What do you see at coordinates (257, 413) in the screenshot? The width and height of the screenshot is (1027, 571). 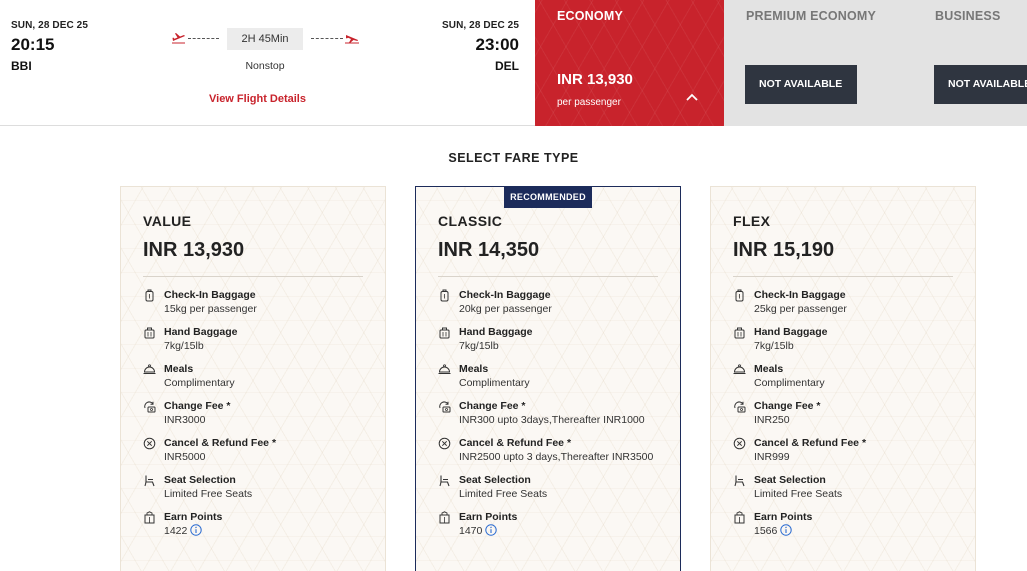 I see `fare-feature: Change Fee * INR3000` at bounding box center [257, 413].